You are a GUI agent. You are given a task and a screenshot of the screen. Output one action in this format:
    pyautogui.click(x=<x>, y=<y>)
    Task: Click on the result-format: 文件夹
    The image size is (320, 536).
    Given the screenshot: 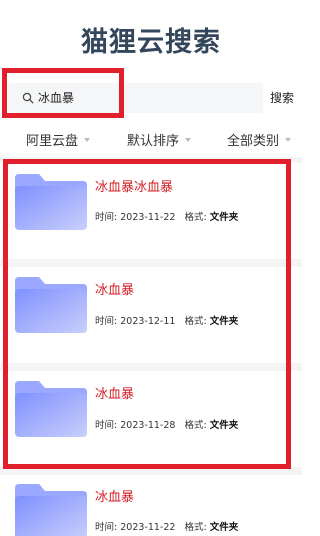 What is the action you would take?
    pyautogui.click(x=224, y=527)
    